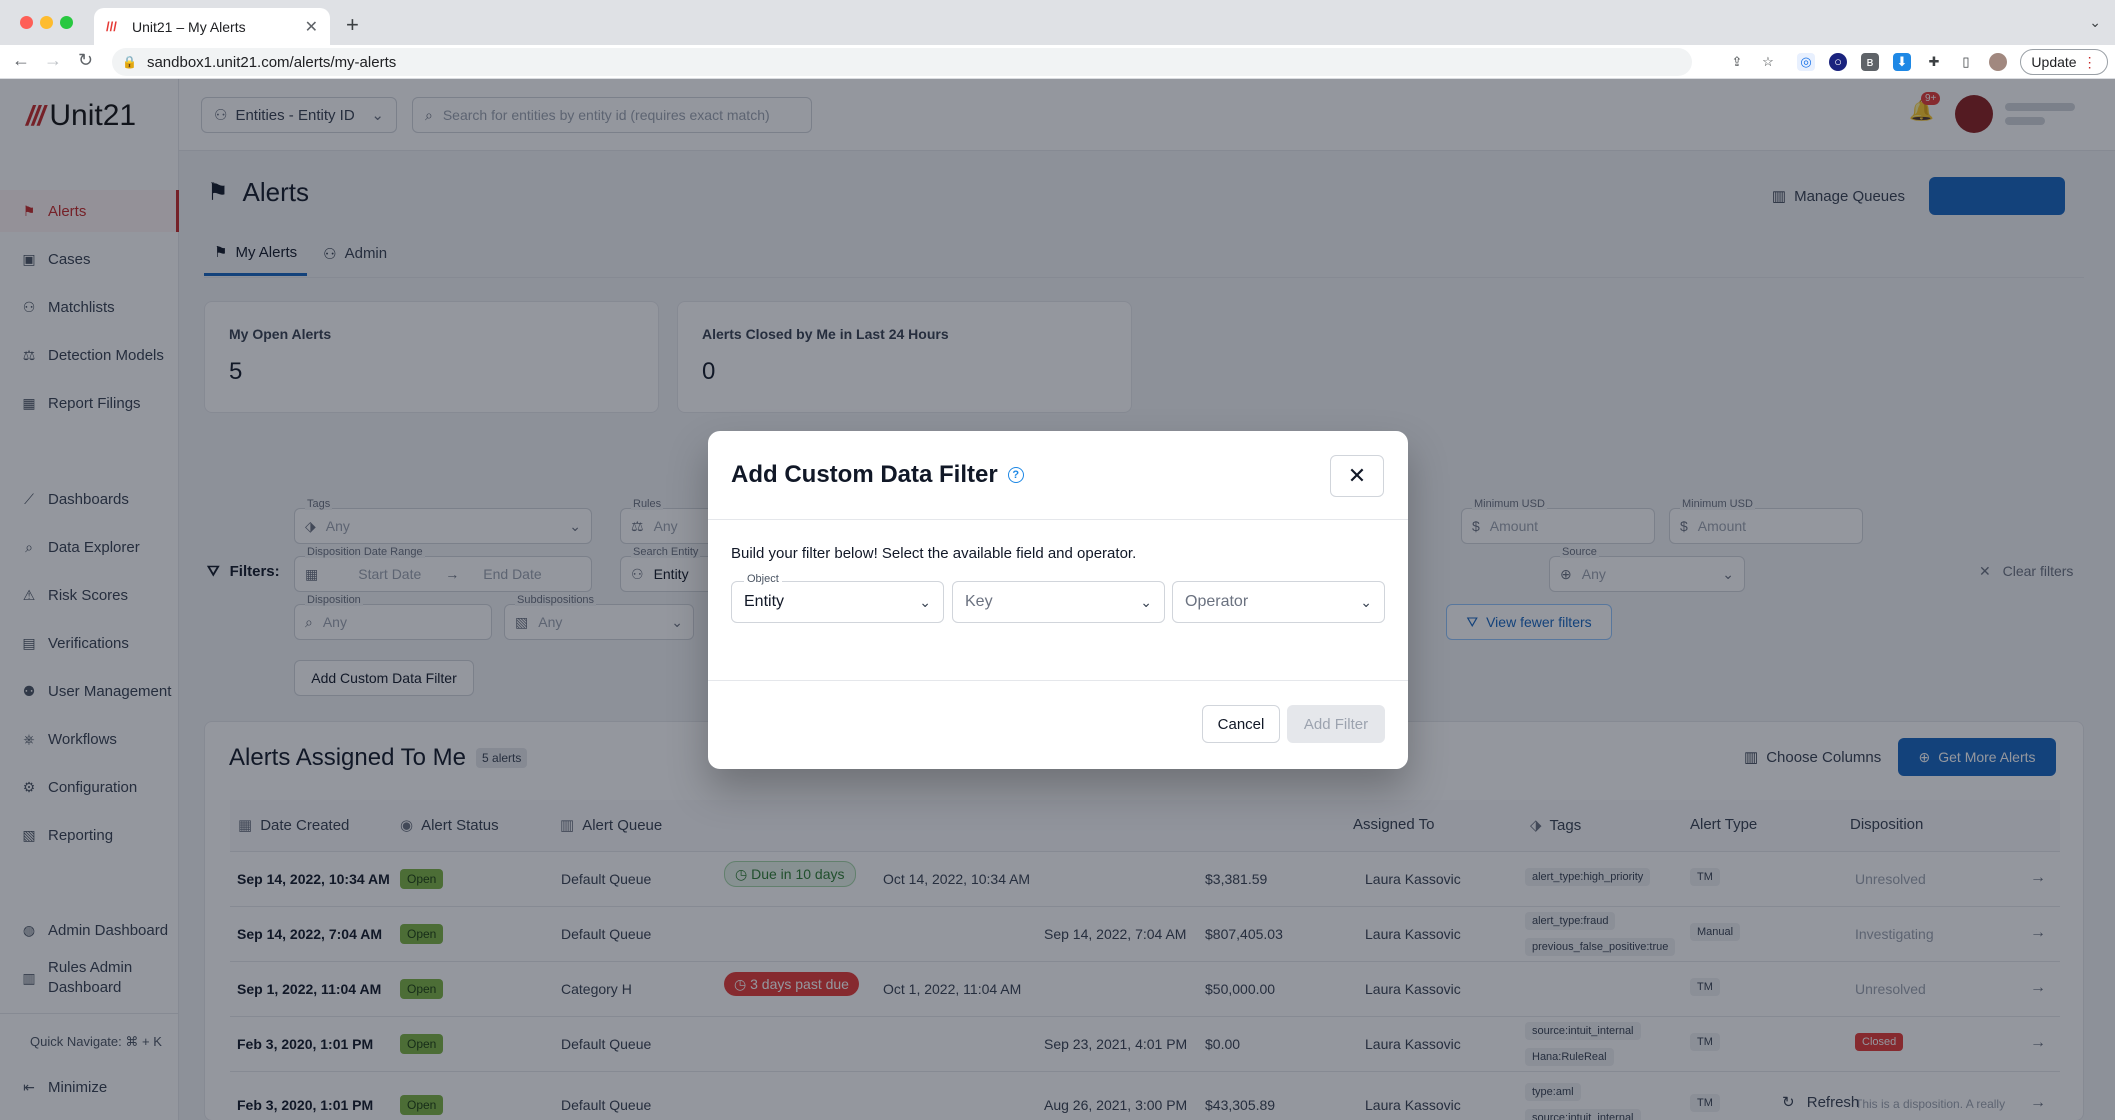 The width and height of the screenshot is (2115, 1120). I want to click on browser-tab: /// Unit21 – My Alerts ✕, so click(212, 26).